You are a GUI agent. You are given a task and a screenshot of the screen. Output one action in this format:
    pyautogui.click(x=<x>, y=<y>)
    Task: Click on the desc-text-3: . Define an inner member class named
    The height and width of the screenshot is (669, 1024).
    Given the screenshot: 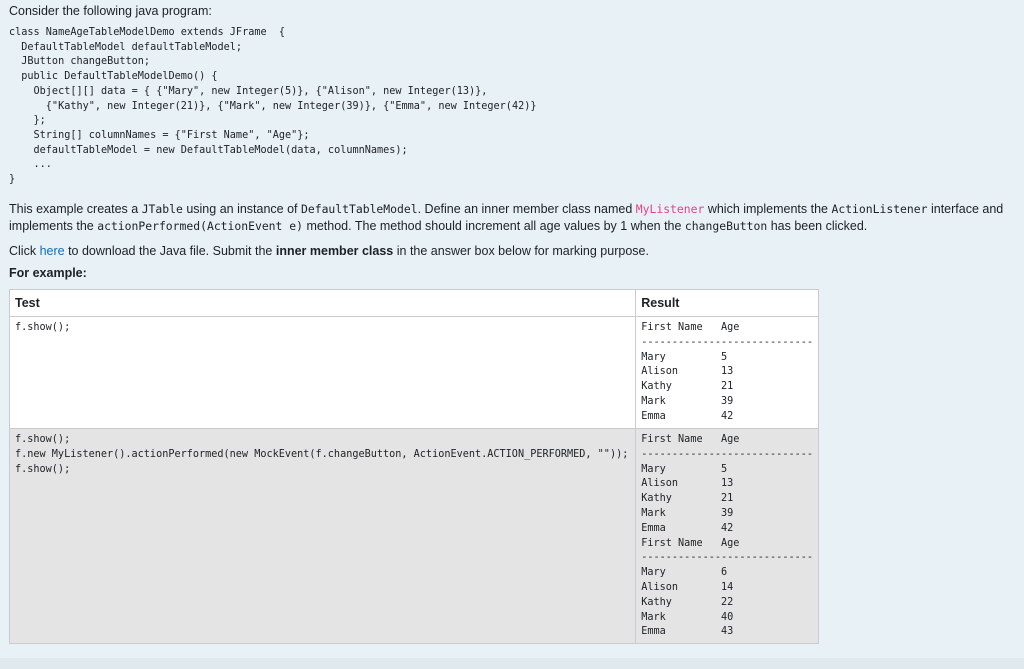 What is the action you would take?
    pyautogui.click(x=526, y=209)
    